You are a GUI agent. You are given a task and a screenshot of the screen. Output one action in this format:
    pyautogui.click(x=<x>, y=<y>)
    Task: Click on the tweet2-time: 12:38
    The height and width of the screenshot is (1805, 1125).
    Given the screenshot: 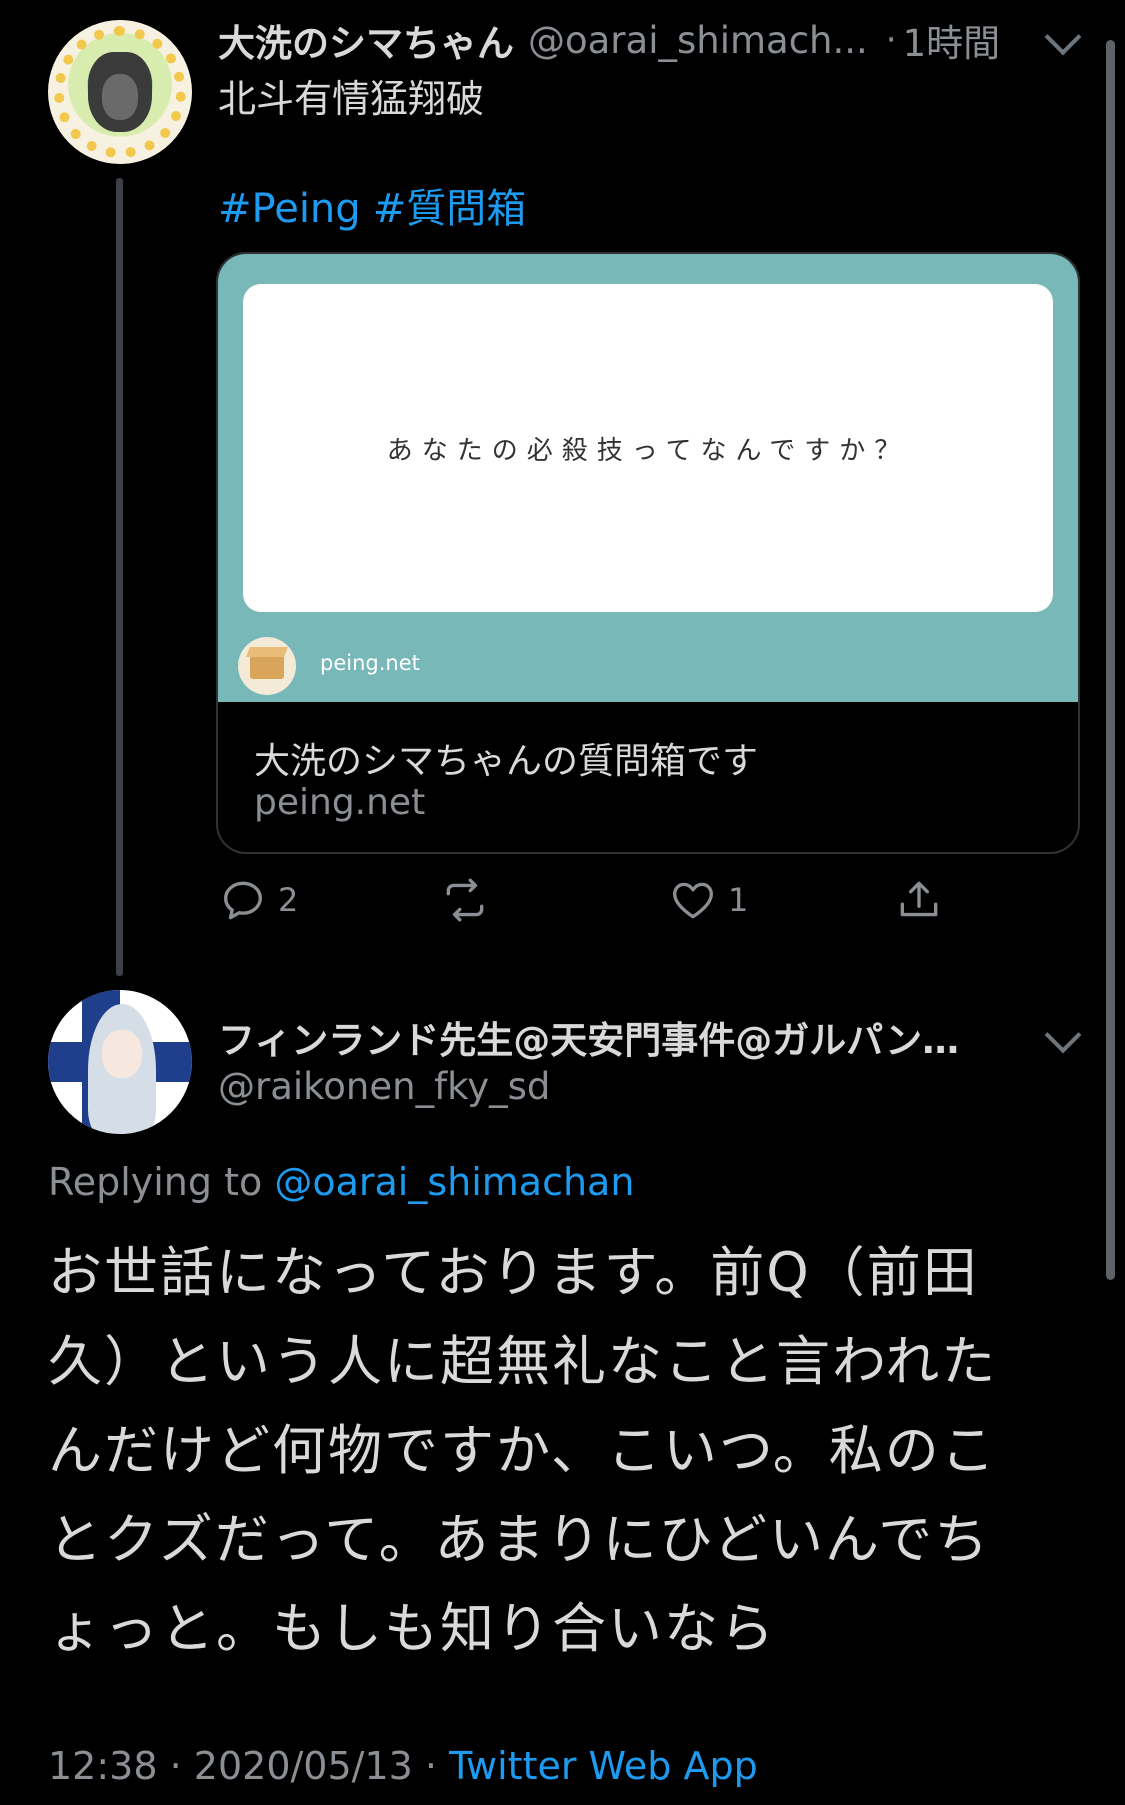 What is the action you would take?
    pyautogui.click(x=103, y=1766)
    